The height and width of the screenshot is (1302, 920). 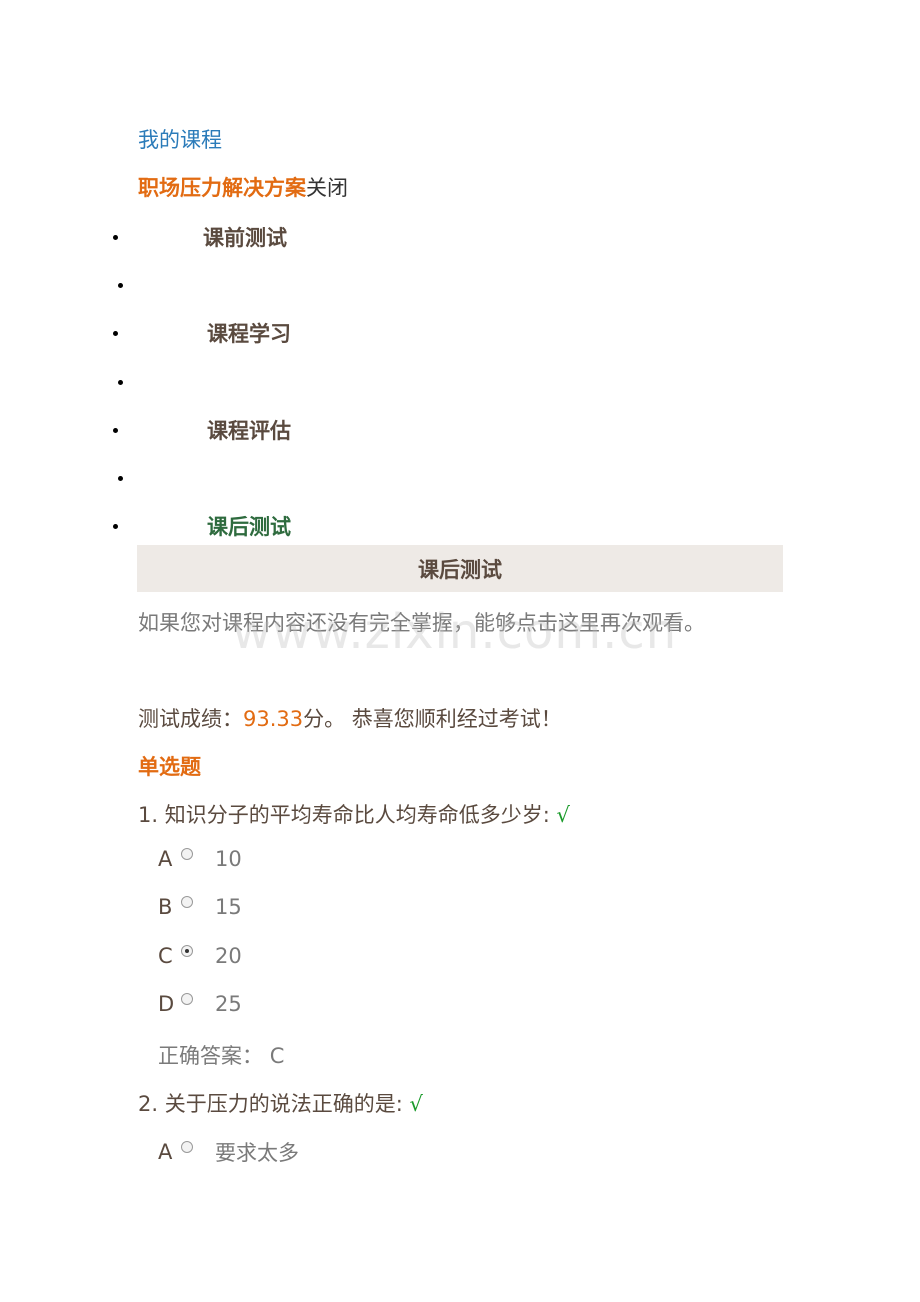 What do you see at coordinates (200, 907) in the screenshot?
I see `option-row: B 15` at bounding box center [200, 907].